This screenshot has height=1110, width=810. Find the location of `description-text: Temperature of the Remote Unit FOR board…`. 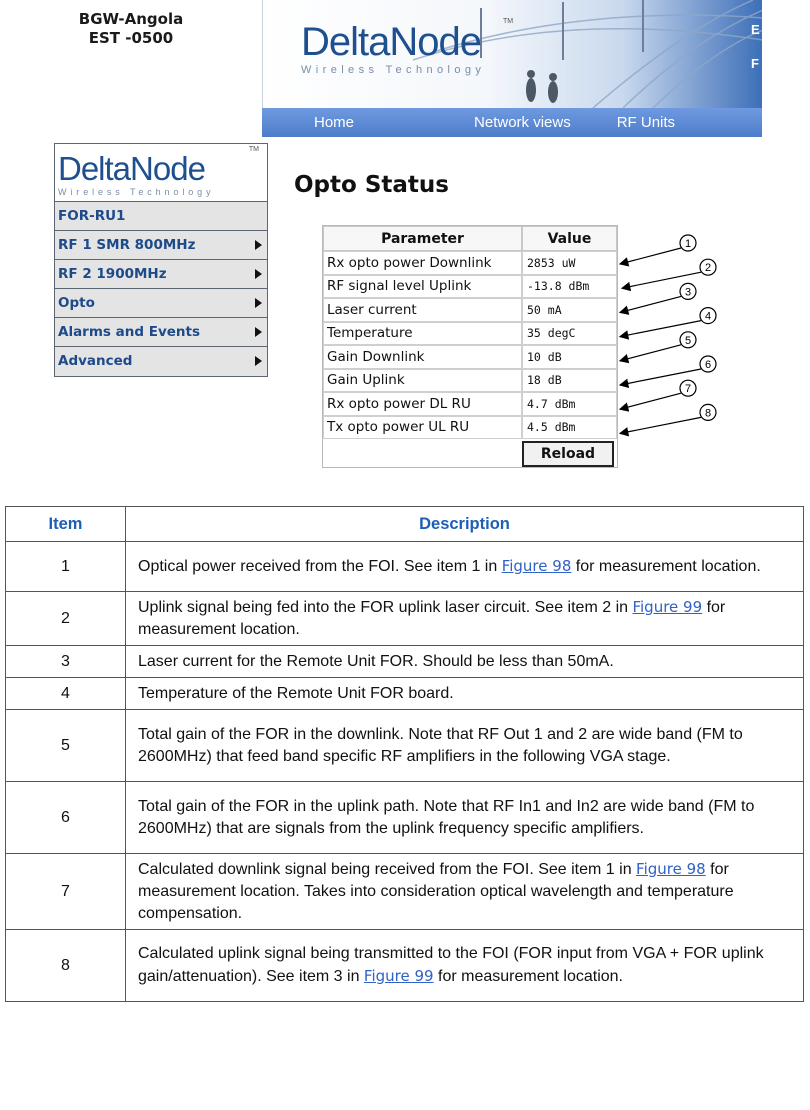

description-text: Temperature of the Remote Unit FOR board… is located at coordinates (296, 693).